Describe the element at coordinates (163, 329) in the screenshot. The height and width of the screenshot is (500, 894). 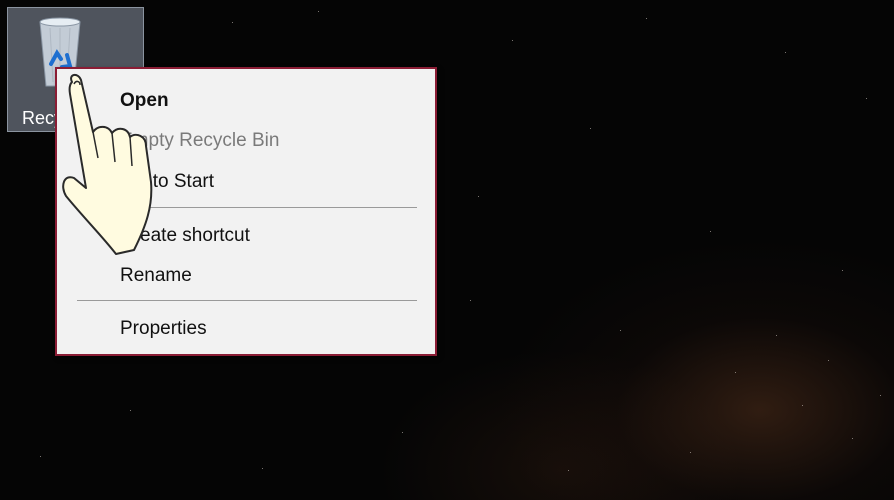
I see `menu-item-properties: Properties` at that location.